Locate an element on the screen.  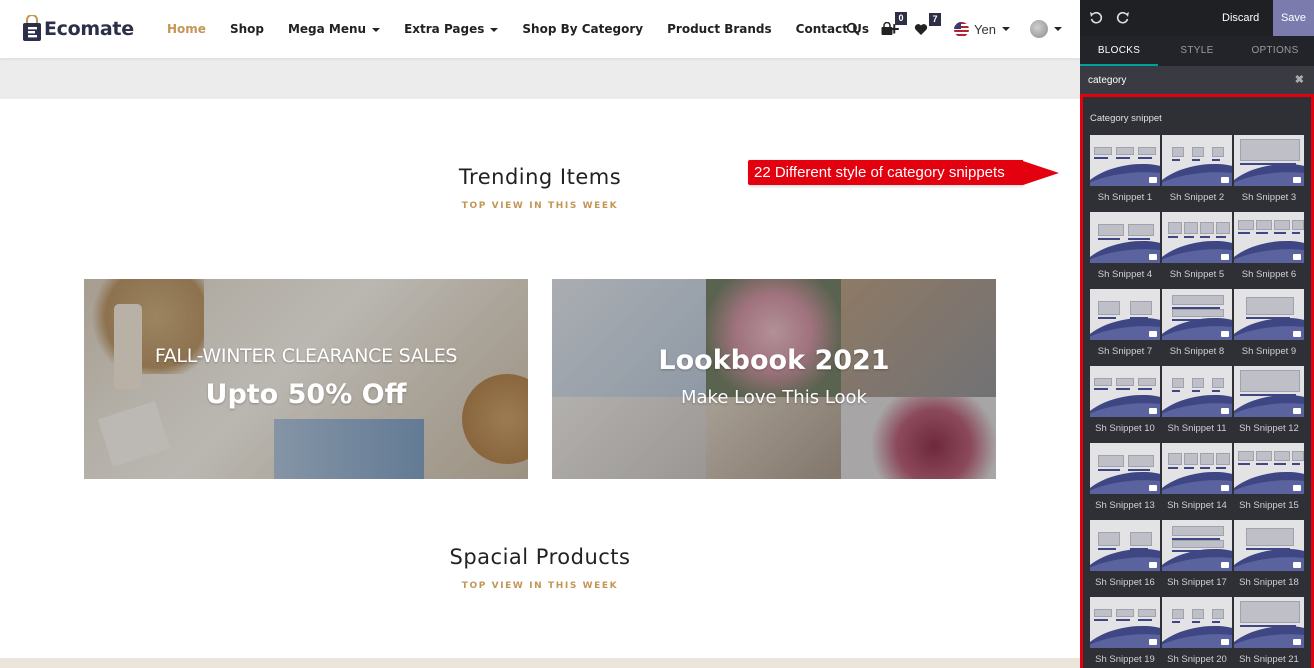
snippet-card: Sh Snippet 15 is located at coordinates (1269, 480).